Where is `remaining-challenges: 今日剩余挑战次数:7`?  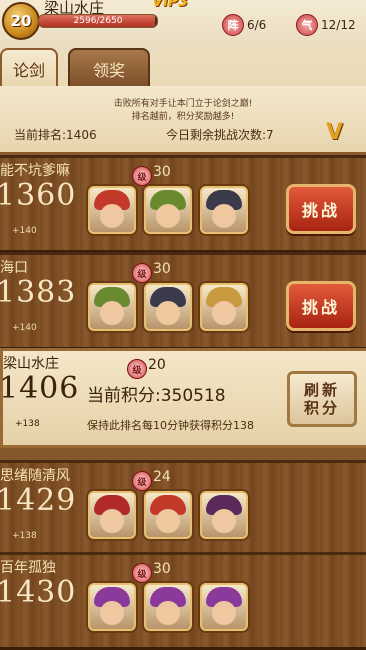
remaining-challenges: 今日剩余挑战次数:7 is located at coordinates (220, 135).